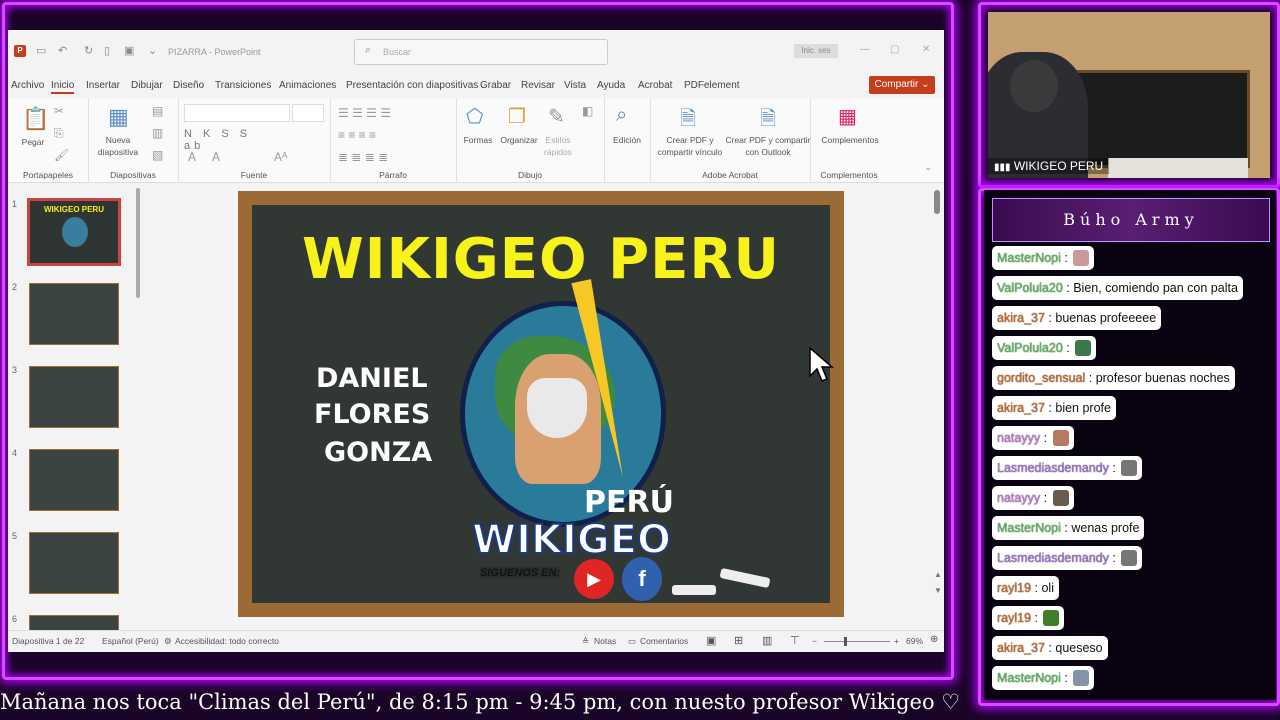 This screenshot has width=1280, height=720. I want to click on redo-icon: ↻, so click(88, 50).